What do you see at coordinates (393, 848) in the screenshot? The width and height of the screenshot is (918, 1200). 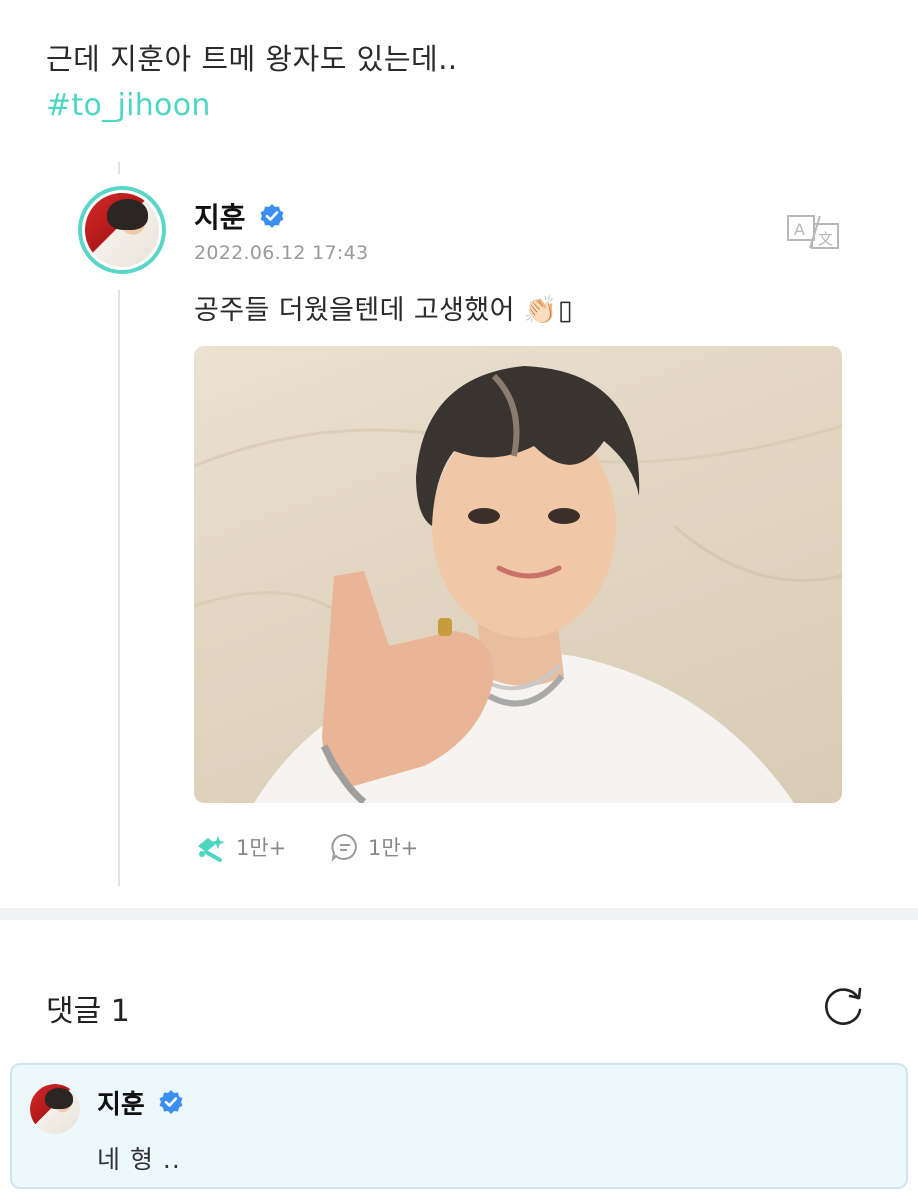 I see `comment-count: 1만+` at bounding box center [393, 848].